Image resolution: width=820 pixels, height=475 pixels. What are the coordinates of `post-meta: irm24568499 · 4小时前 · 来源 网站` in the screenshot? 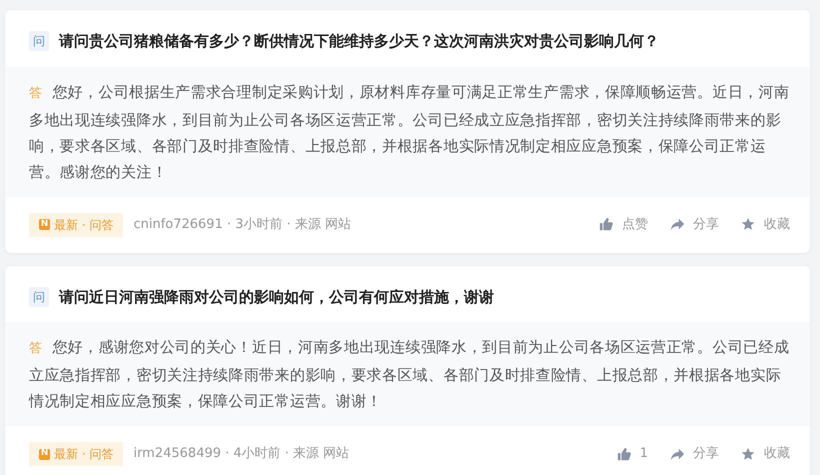 It's located at (241, 454).